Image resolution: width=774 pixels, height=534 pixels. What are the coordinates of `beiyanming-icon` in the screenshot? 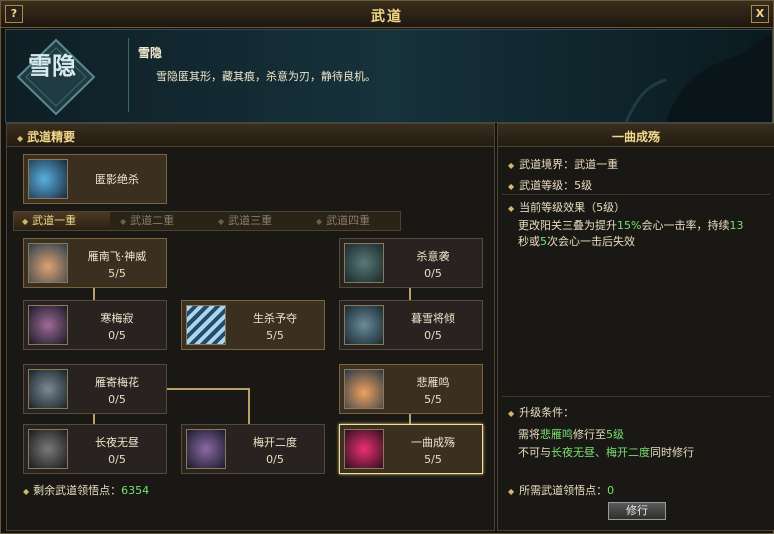 It's located at (364, 389).